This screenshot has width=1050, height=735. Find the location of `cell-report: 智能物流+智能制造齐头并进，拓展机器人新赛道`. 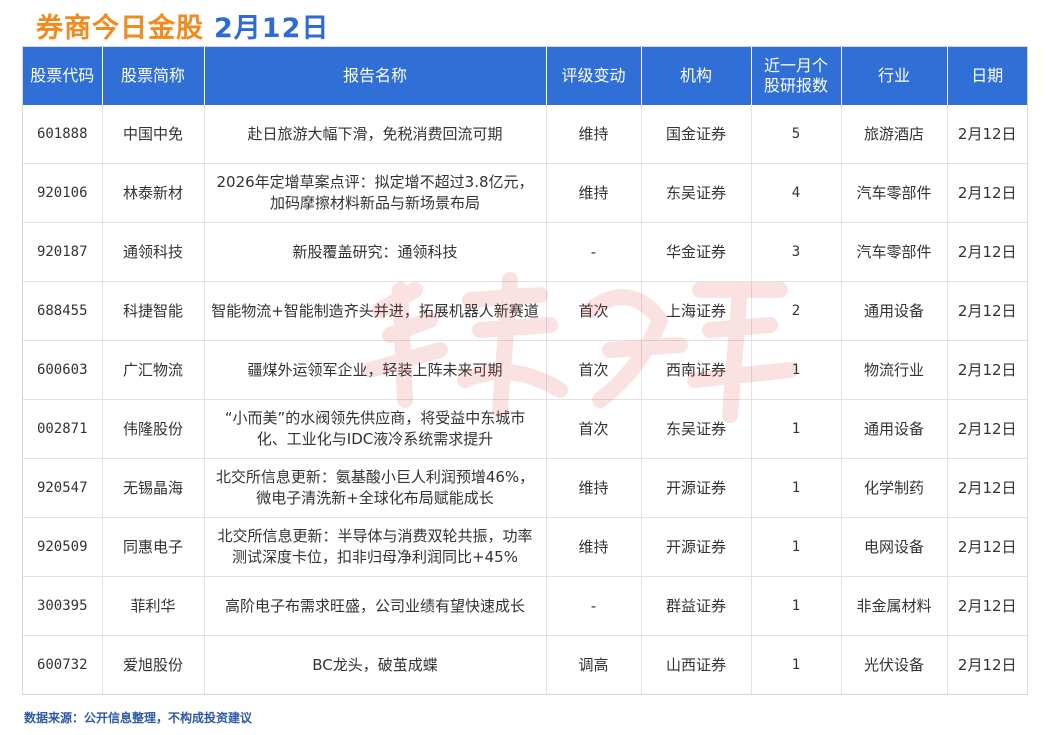

cell-report: 智能物流+智能制造齐头并进，拓展机器人新赛道 is located at coordinates (375, 311).